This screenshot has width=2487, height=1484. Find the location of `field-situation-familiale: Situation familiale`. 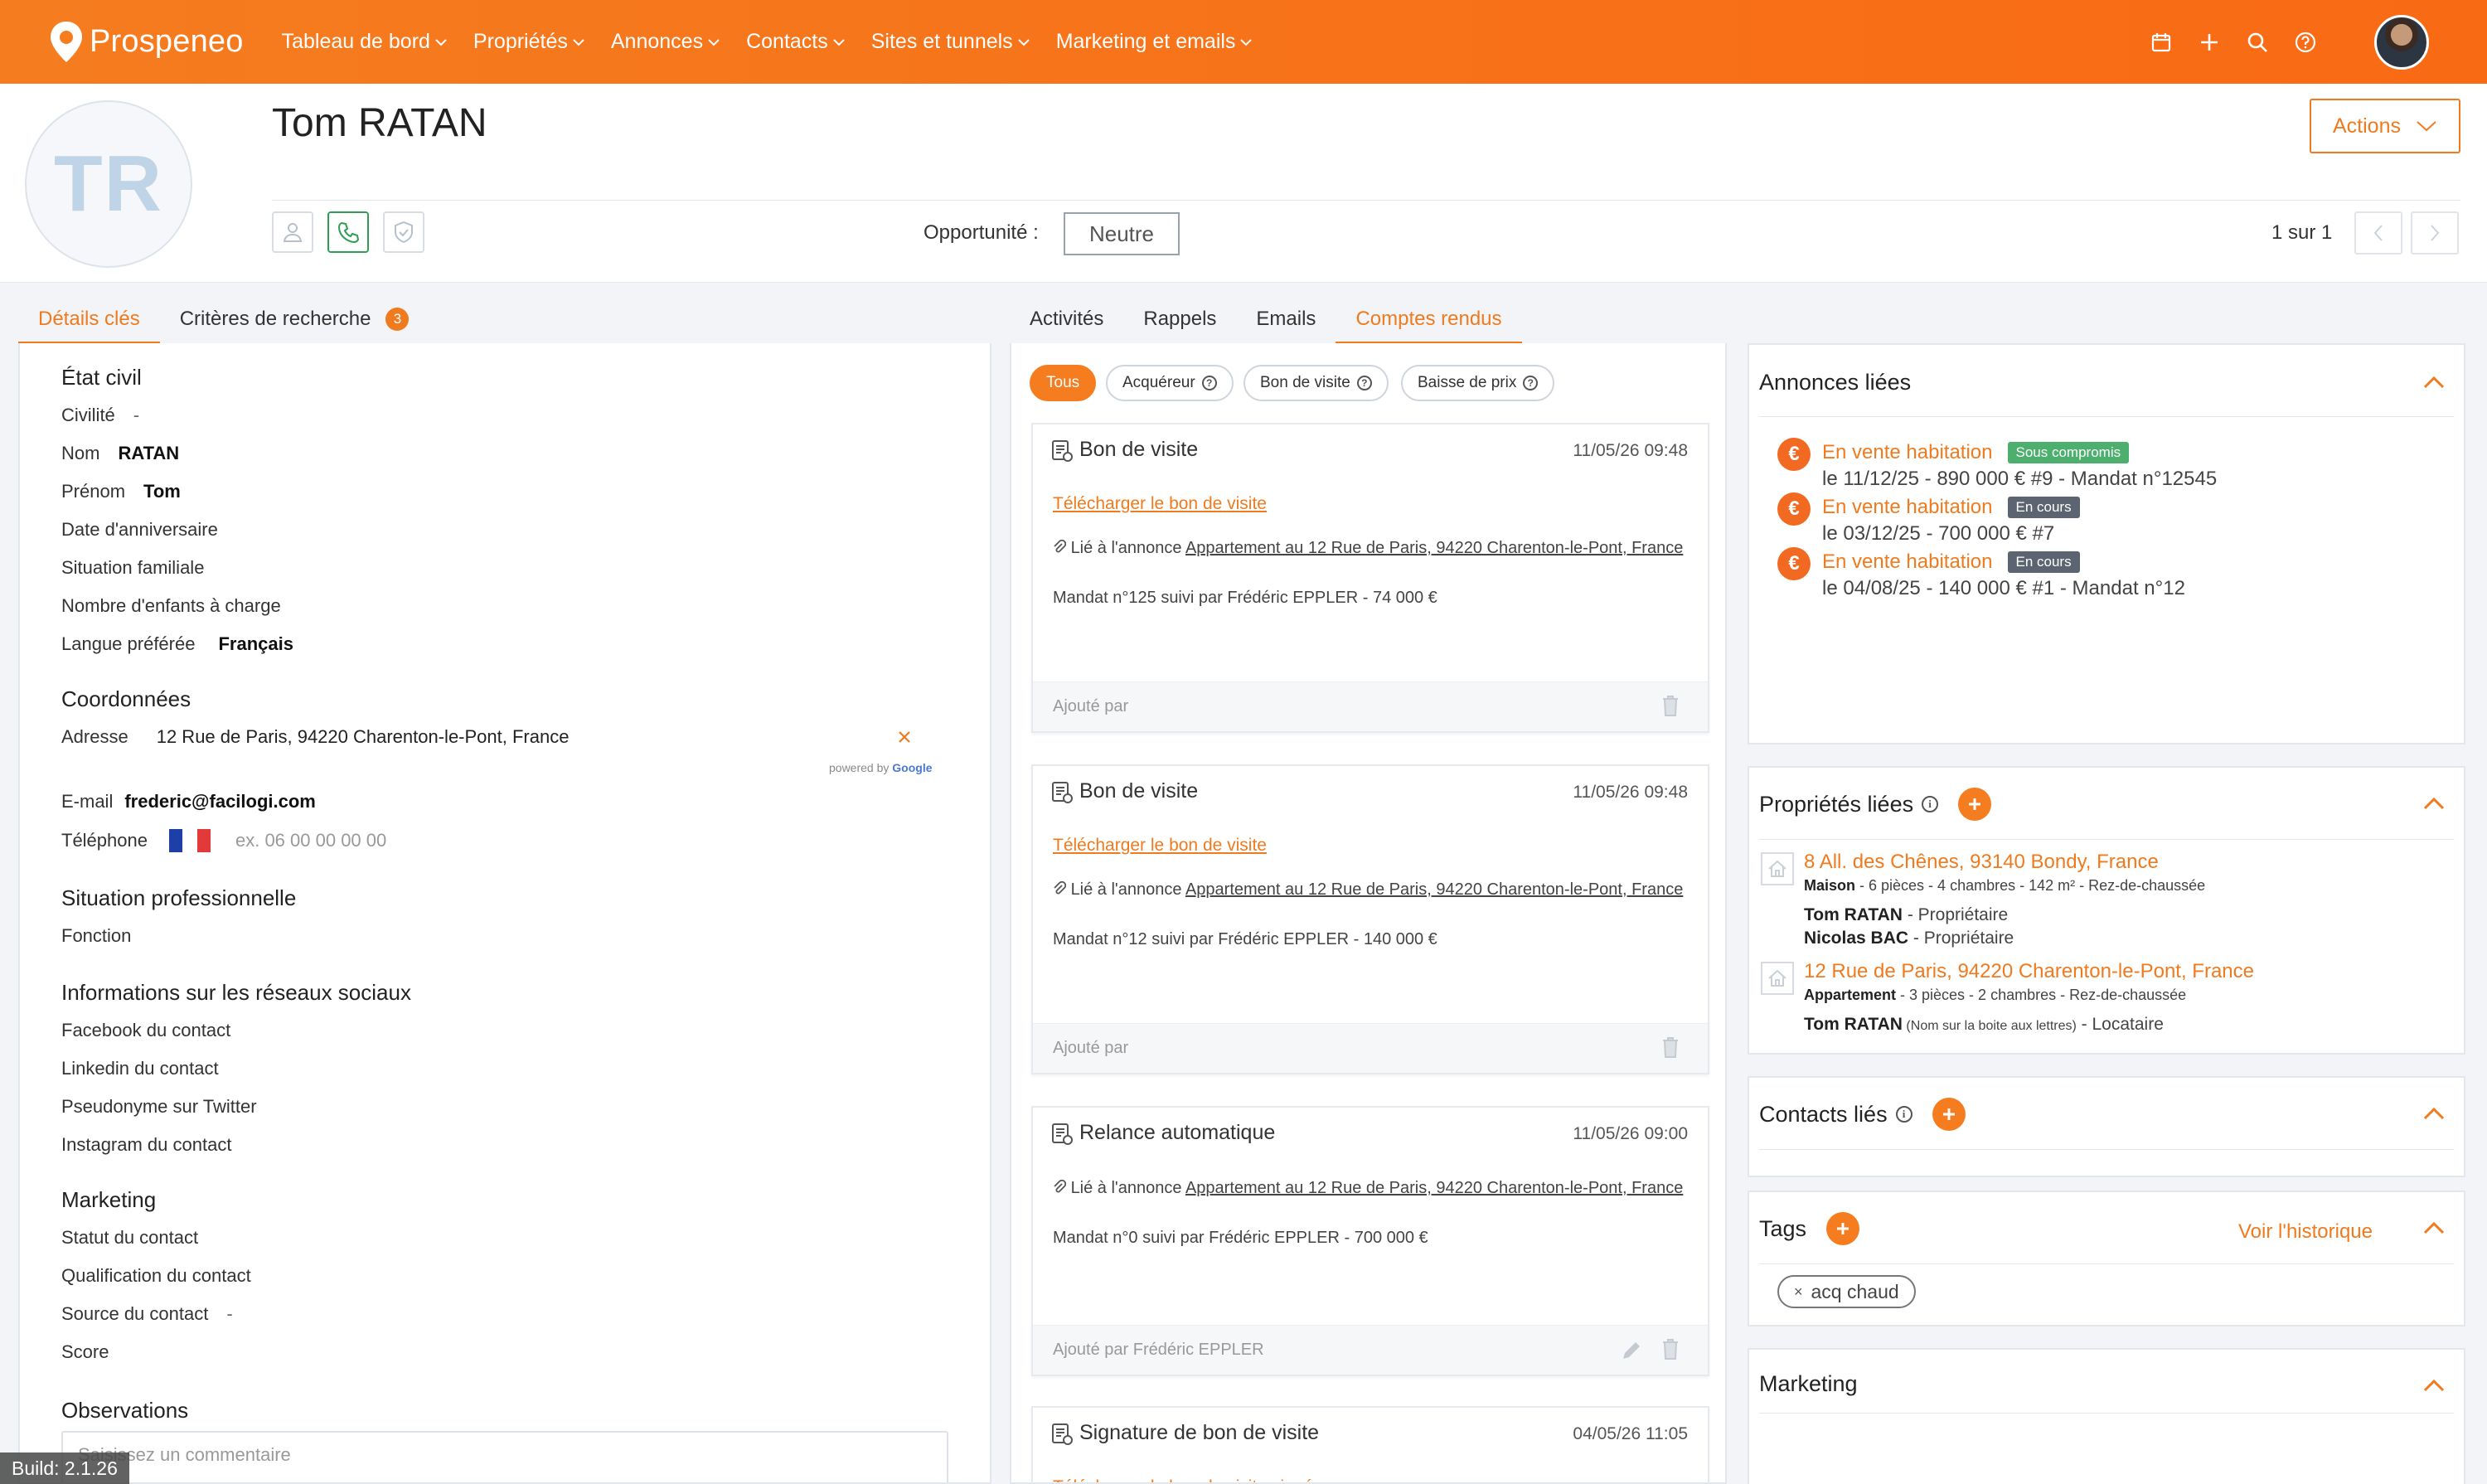

field-situation-familiale: Situation familiale is located at coordinates (132, 568).